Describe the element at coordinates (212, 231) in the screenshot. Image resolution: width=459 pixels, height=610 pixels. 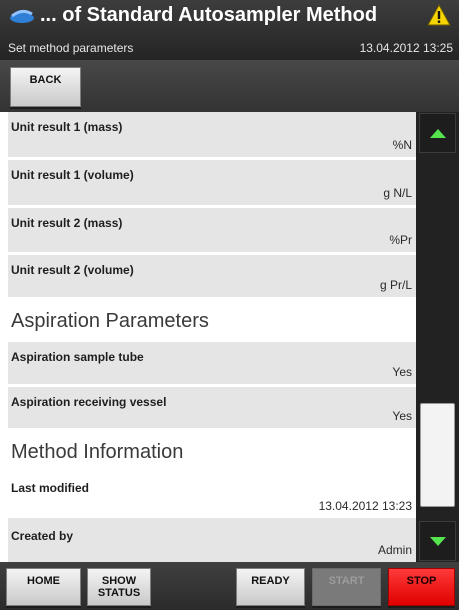
I see `list-item: Unit result 2 (mass) %Pr` at that location.